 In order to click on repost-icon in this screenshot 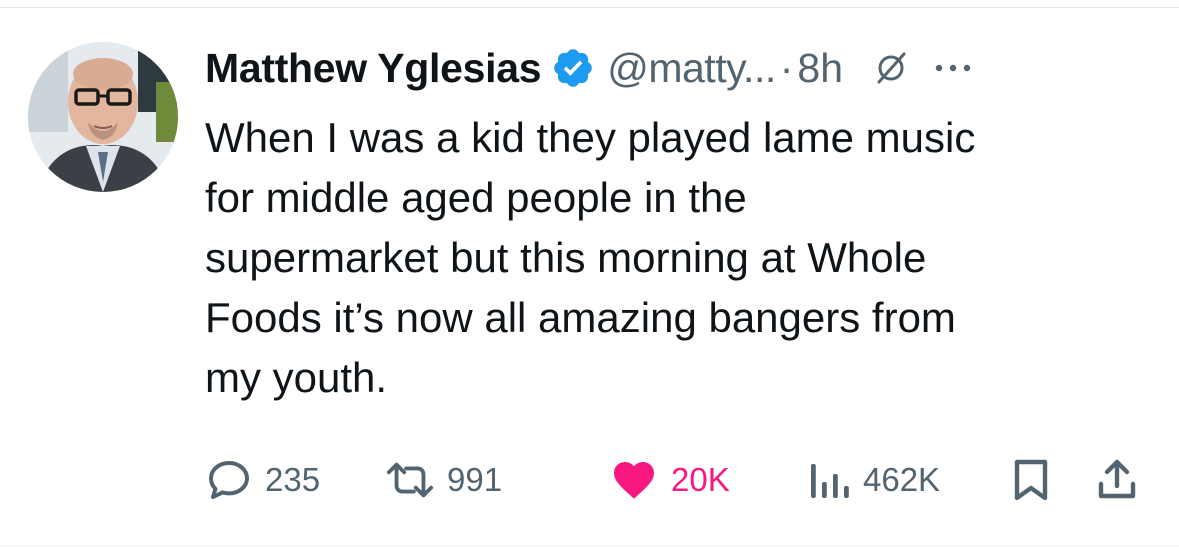, I will do `click(410, 480)`.